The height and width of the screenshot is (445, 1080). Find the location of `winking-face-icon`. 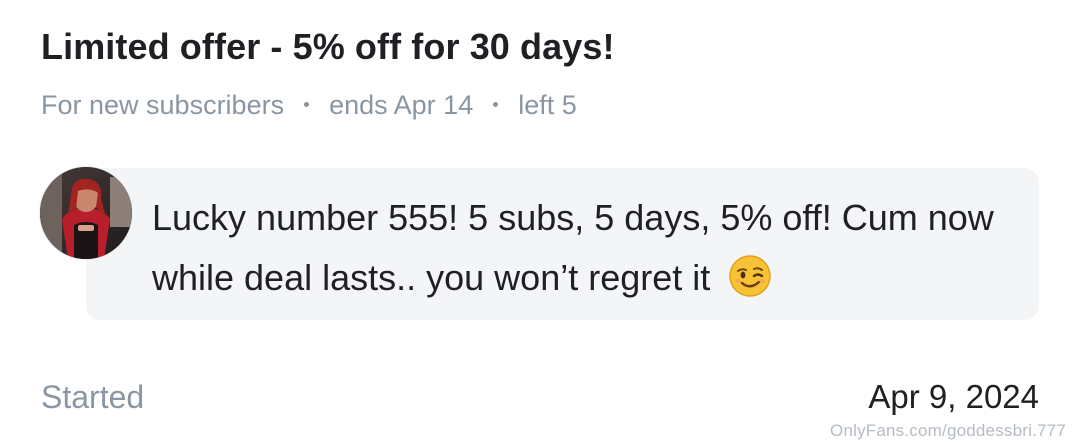

winking-face-icon is located at coordinates (750, 276).